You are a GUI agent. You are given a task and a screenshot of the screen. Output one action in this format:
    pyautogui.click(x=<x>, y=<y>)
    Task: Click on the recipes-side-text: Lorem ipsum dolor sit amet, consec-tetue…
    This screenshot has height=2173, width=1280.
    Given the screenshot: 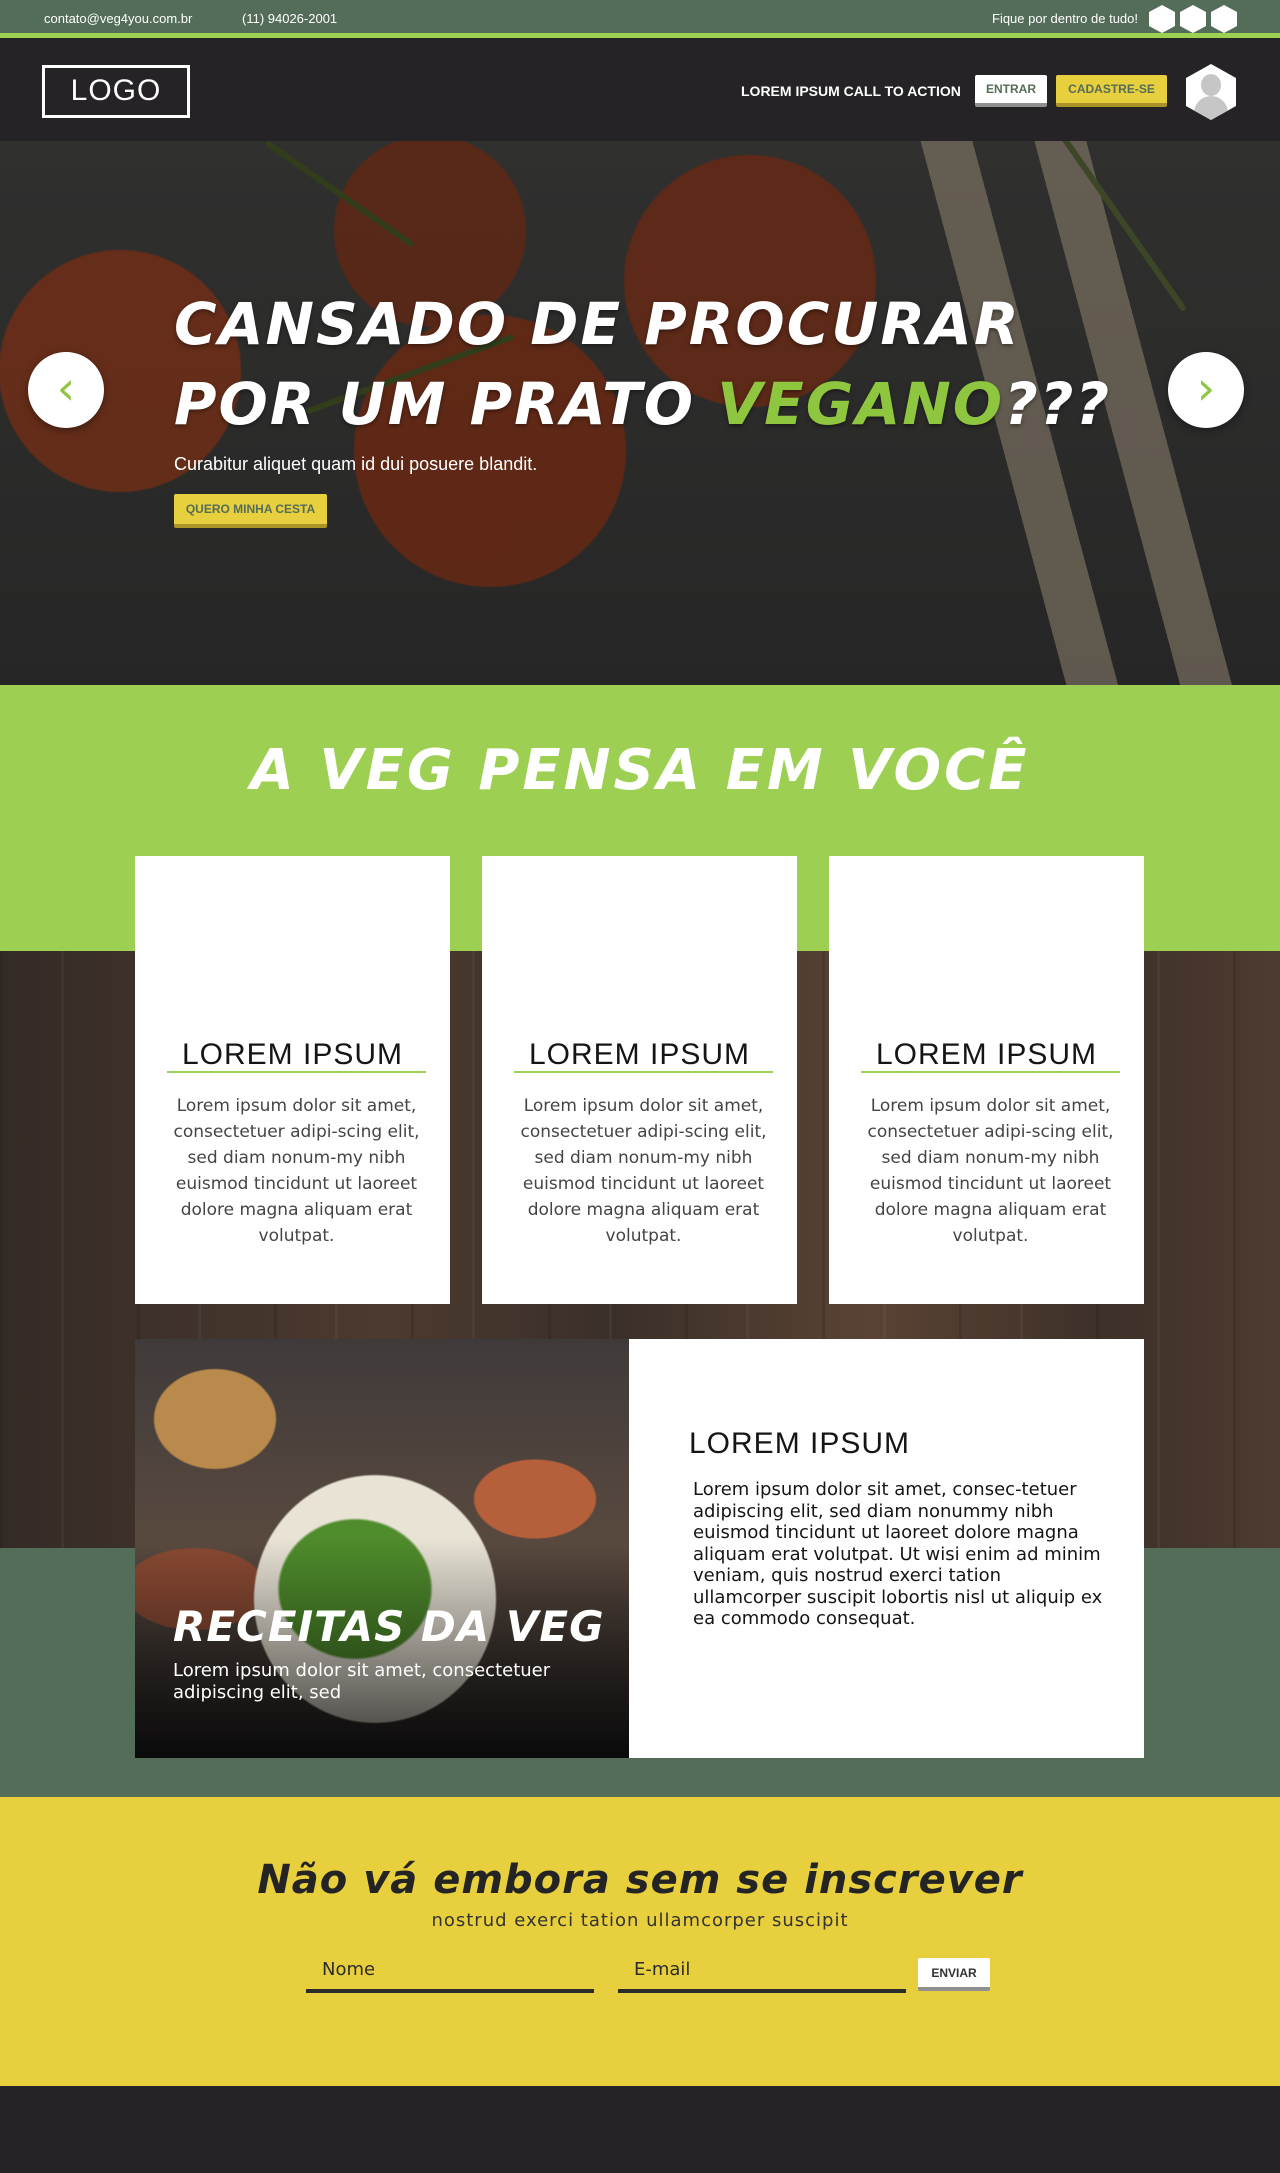 What is the action you would take?
    pyautogui.click(x=898, y=1554)
    